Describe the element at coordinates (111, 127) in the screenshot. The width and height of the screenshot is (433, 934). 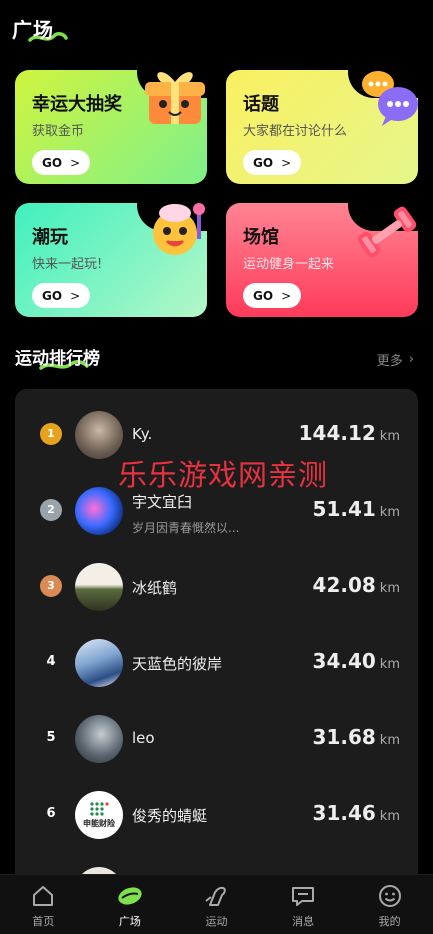
I see `lucky-draw-card: 幸运大抽奖 获取金币 GO >` at that location.